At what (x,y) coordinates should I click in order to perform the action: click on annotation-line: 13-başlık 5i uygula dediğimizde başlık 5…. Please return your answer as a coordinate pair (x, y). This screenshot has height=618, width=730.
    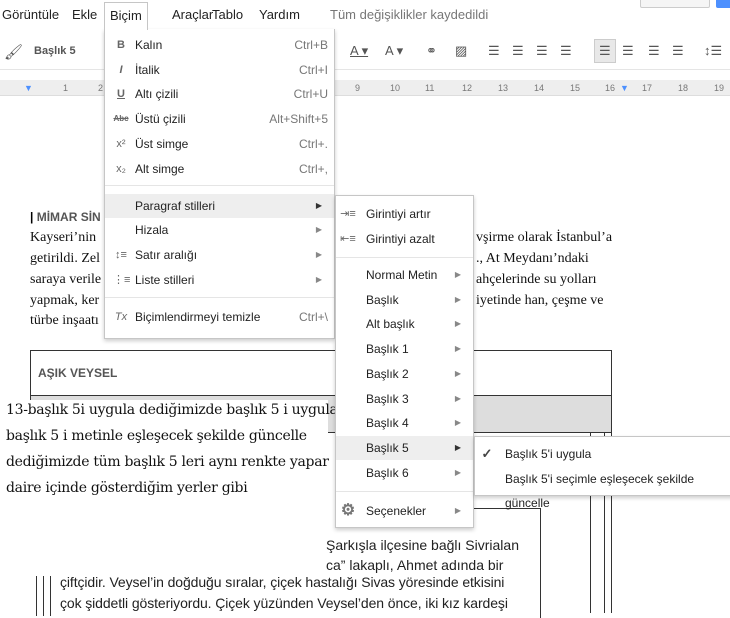
    Looking at the image, I should click on (175, 410).